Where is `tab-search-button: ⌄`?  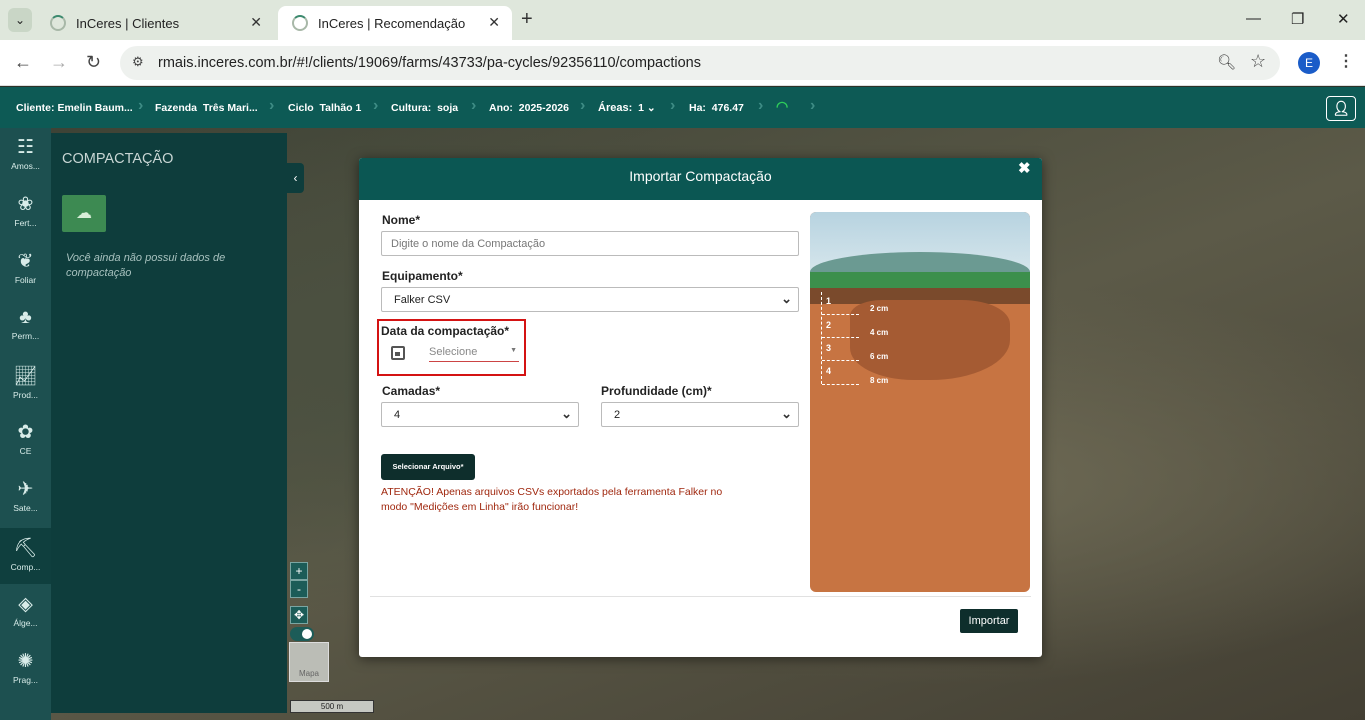 tab-search-button: ⌄ is located at coordinates (20, 20).